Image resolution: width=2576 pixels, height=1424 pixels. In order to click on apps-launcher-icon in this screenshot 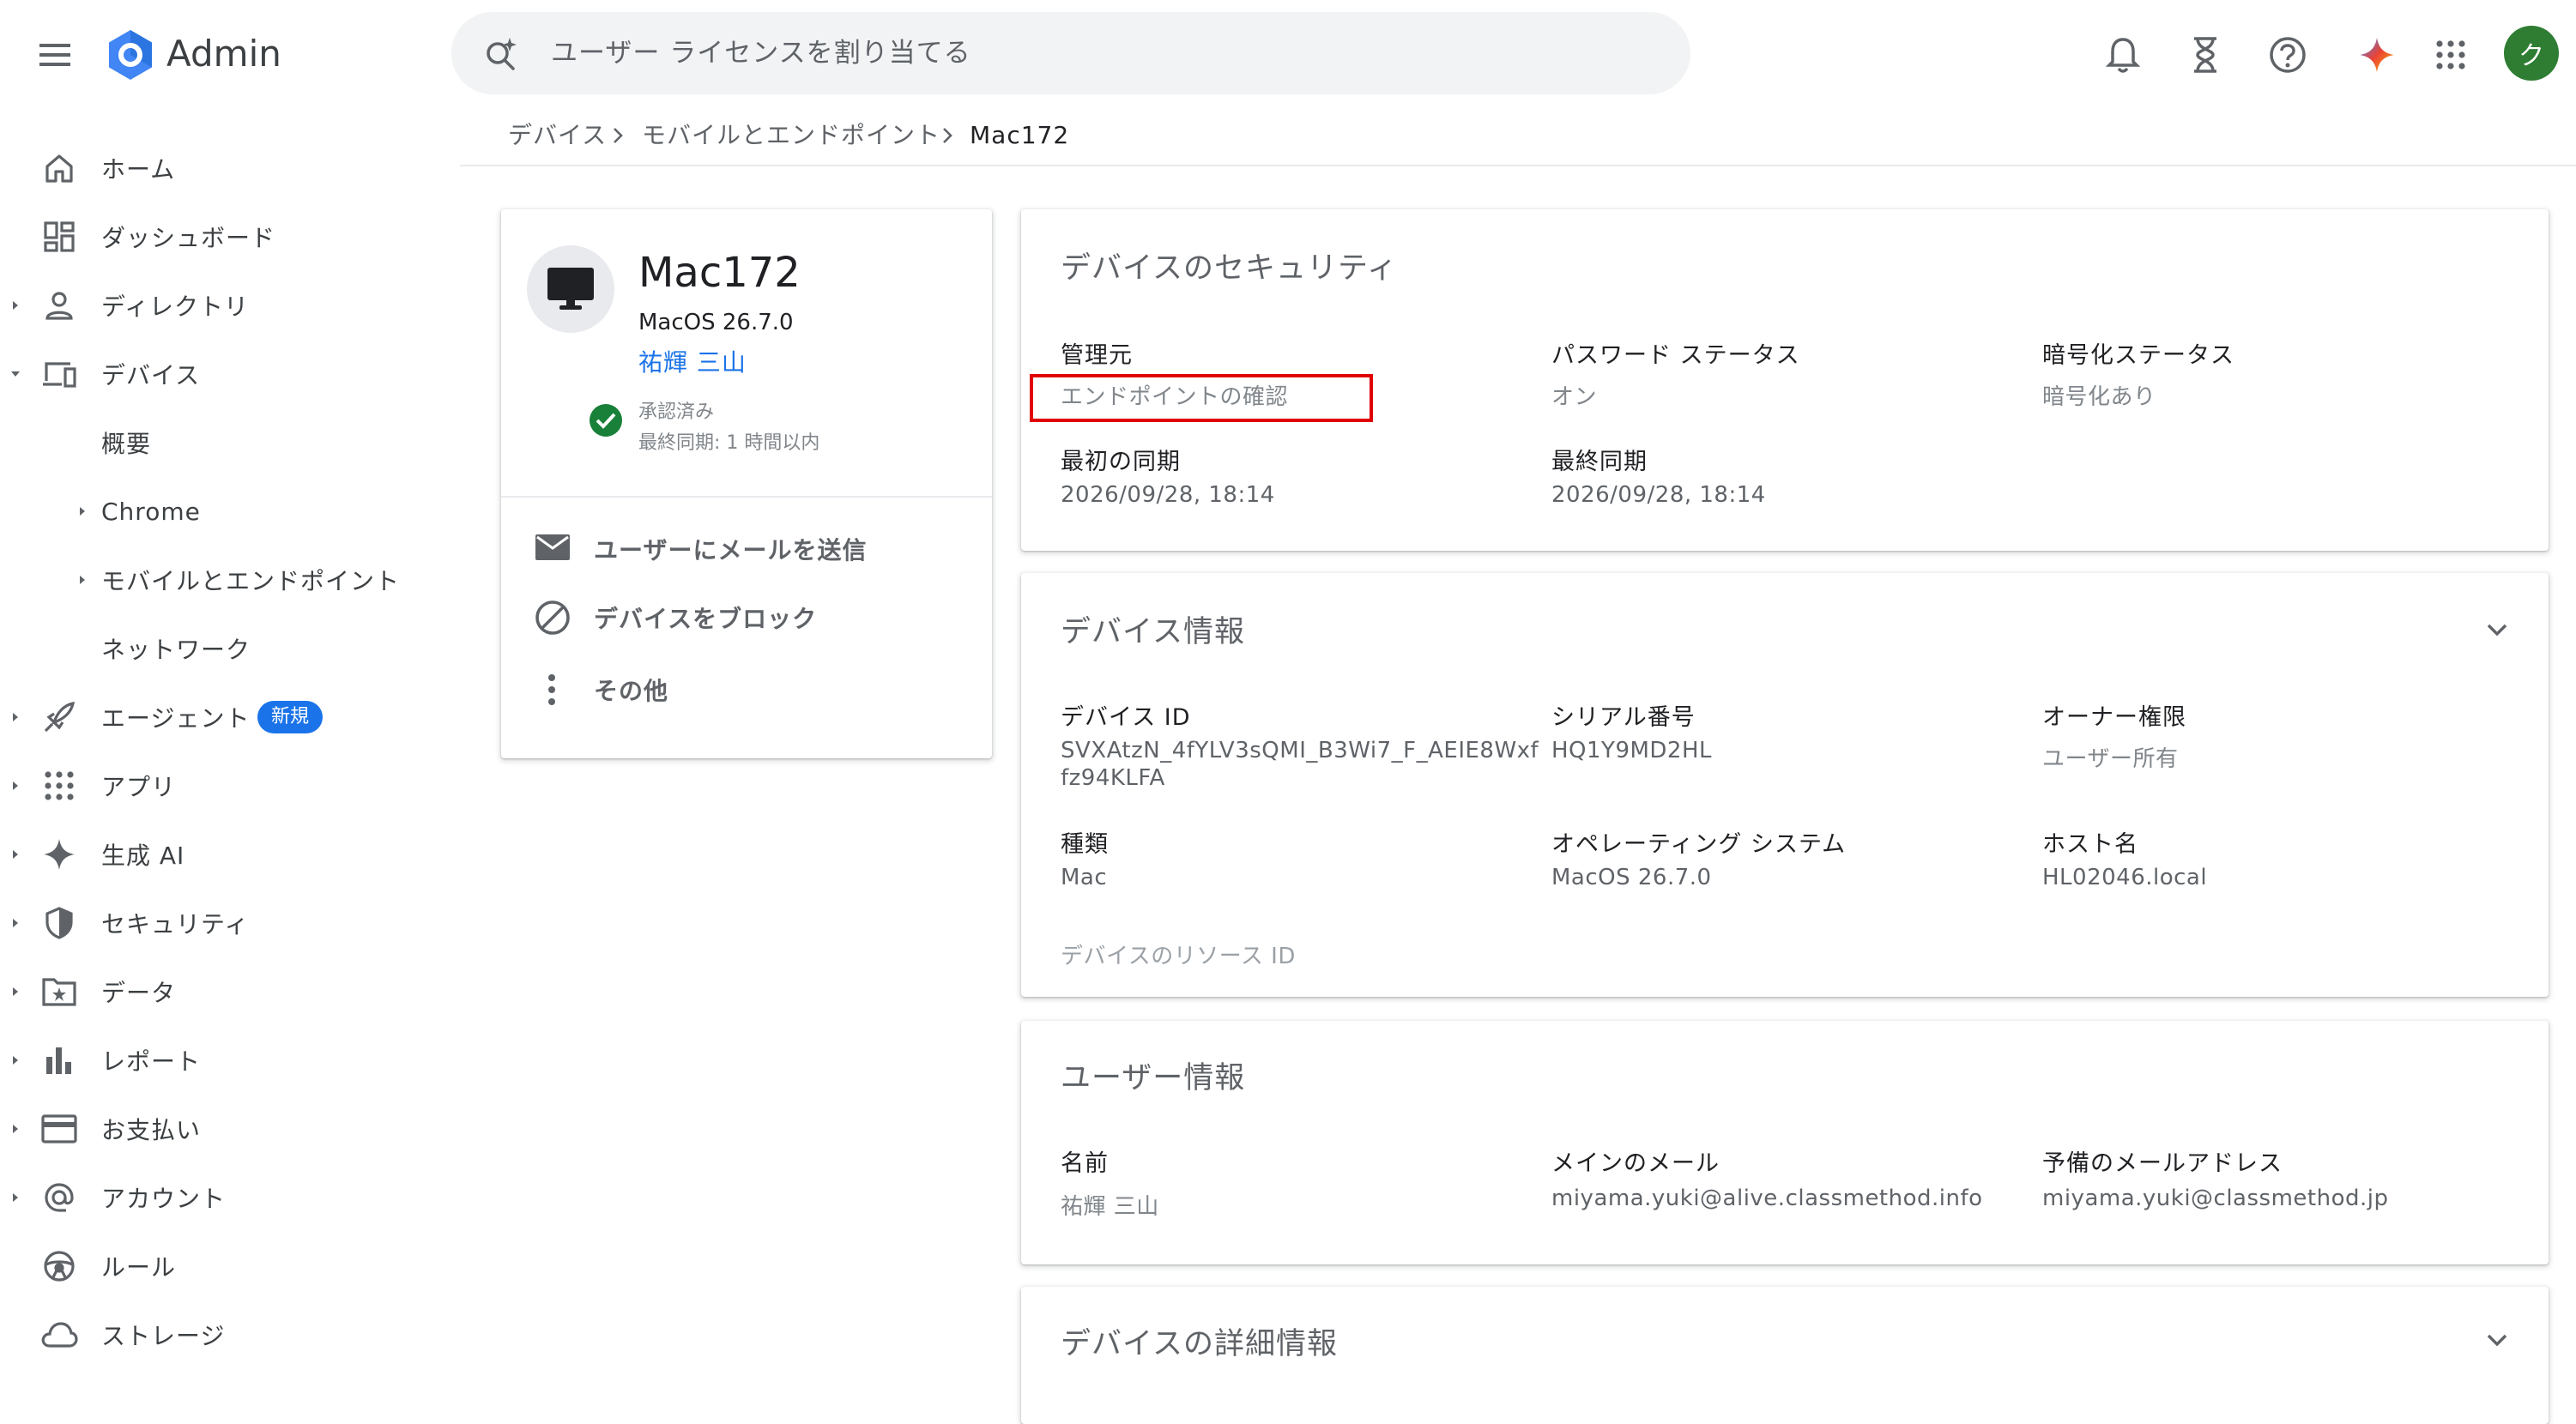, I will do `click(2450, 55)`.